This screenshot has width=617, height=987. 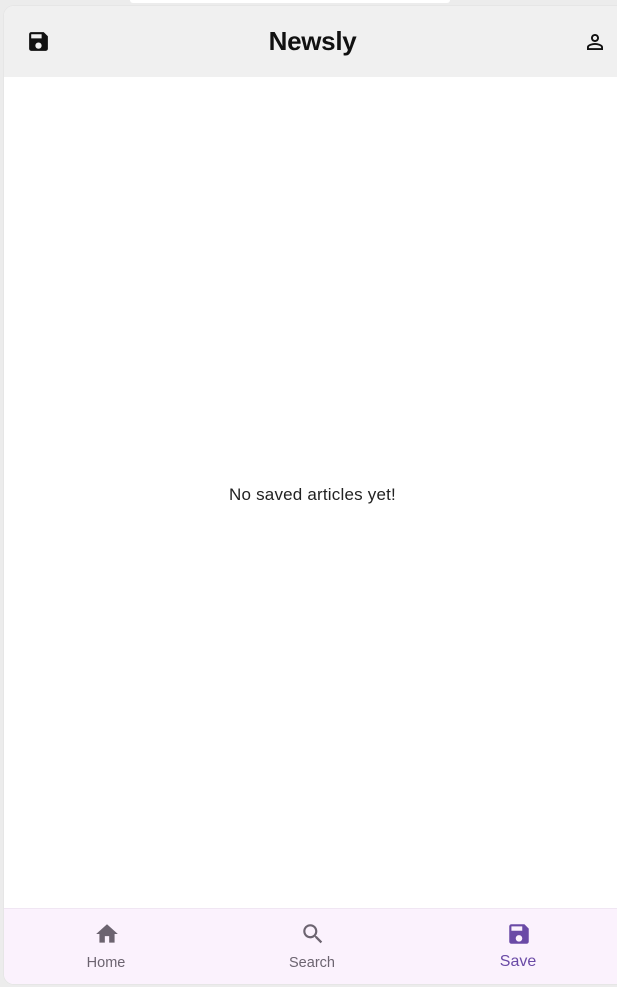 I want to click on search-icon, so click(x=313, y=934).